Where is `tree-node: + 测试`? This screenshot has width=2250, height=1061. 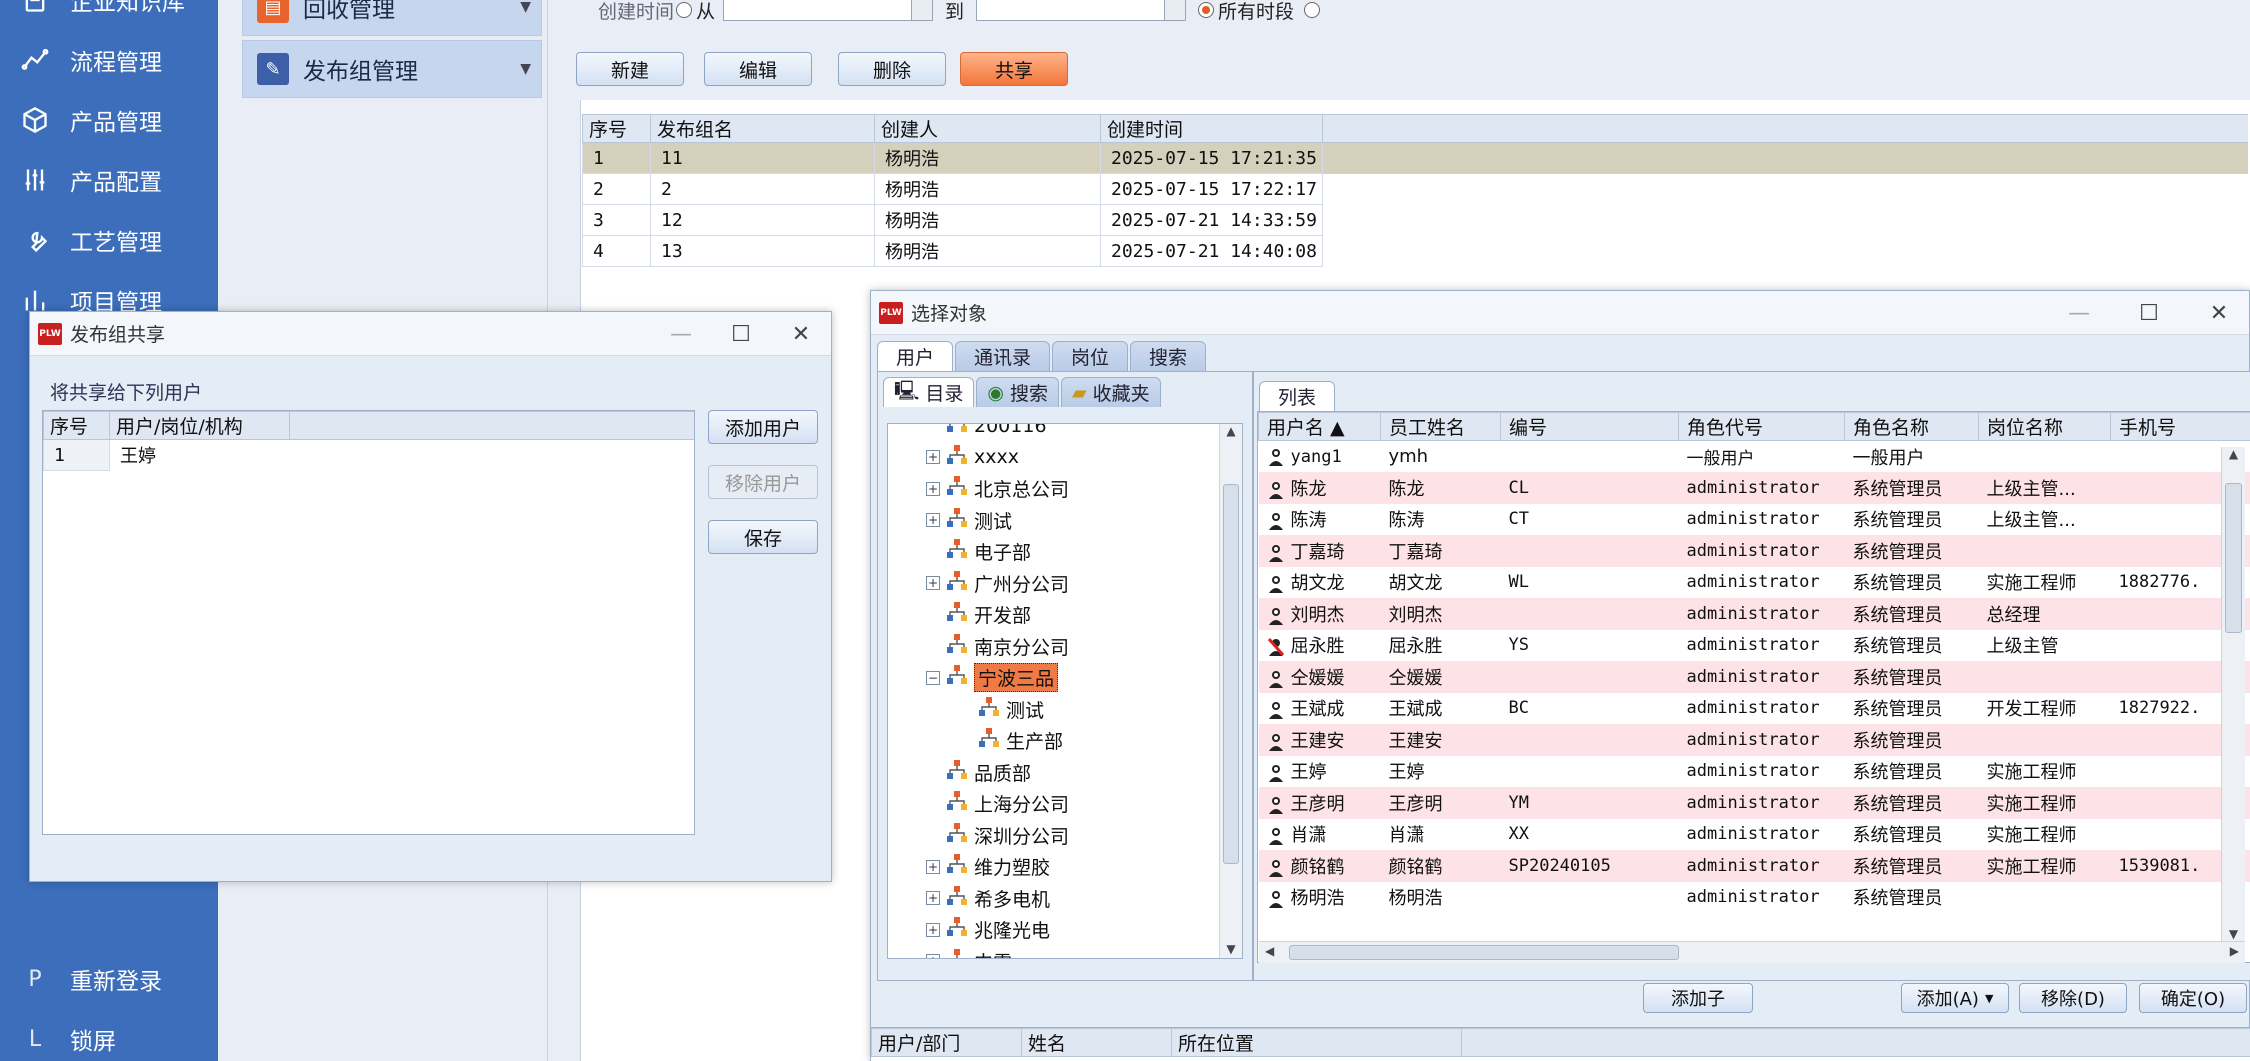 tree-node: + 测试 is located at coordinates (969, 520).